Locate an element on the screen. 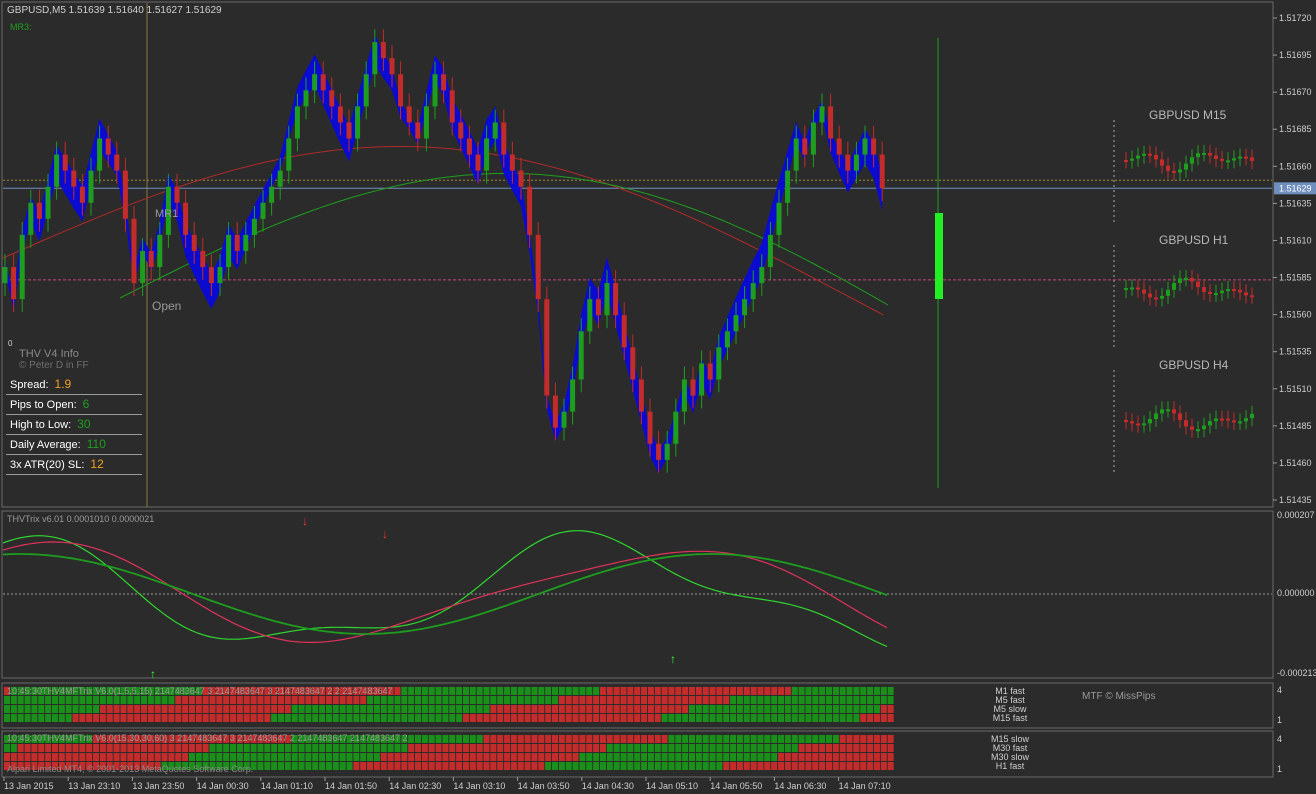 The image size is (1316, 794). zero-label: 0 is located at coordinates (10, 343).